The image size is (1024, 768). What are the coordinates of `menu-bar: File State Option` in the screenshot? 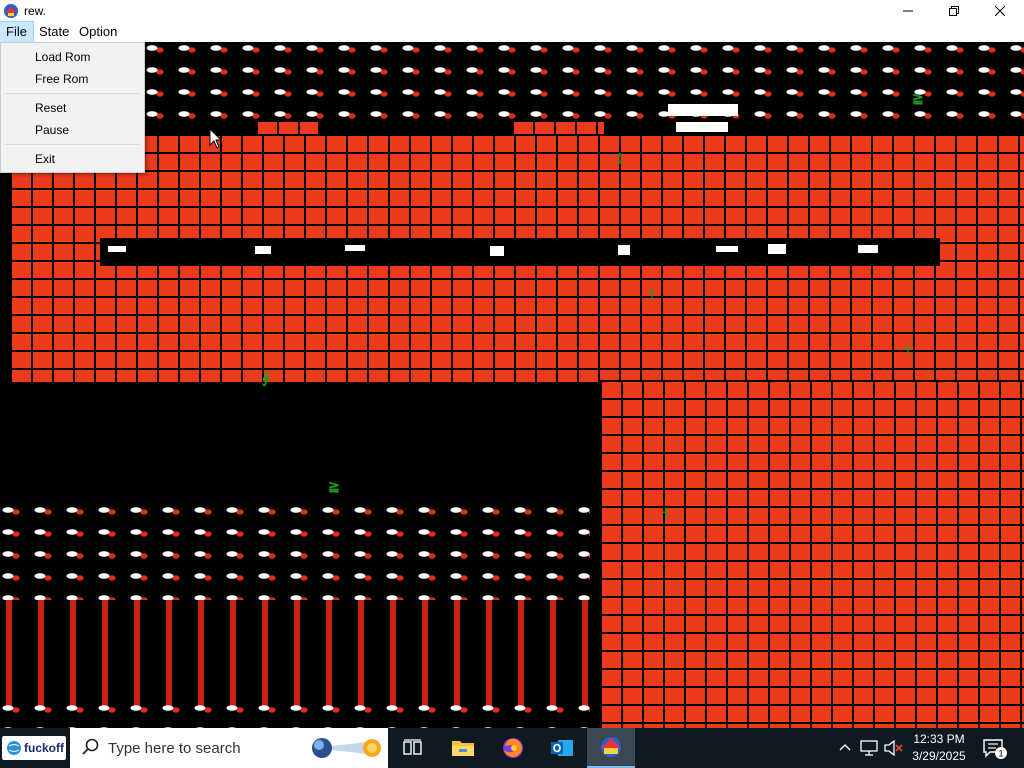 It's located at (512, 32).